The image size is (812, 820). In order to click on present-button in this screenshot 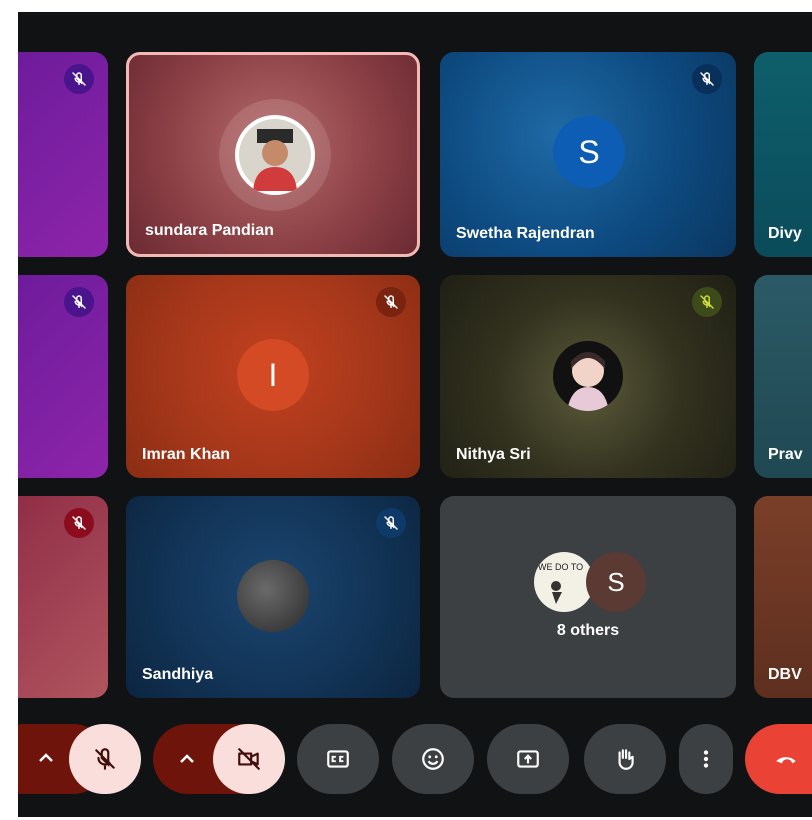, I will do `click(528, 759)`.